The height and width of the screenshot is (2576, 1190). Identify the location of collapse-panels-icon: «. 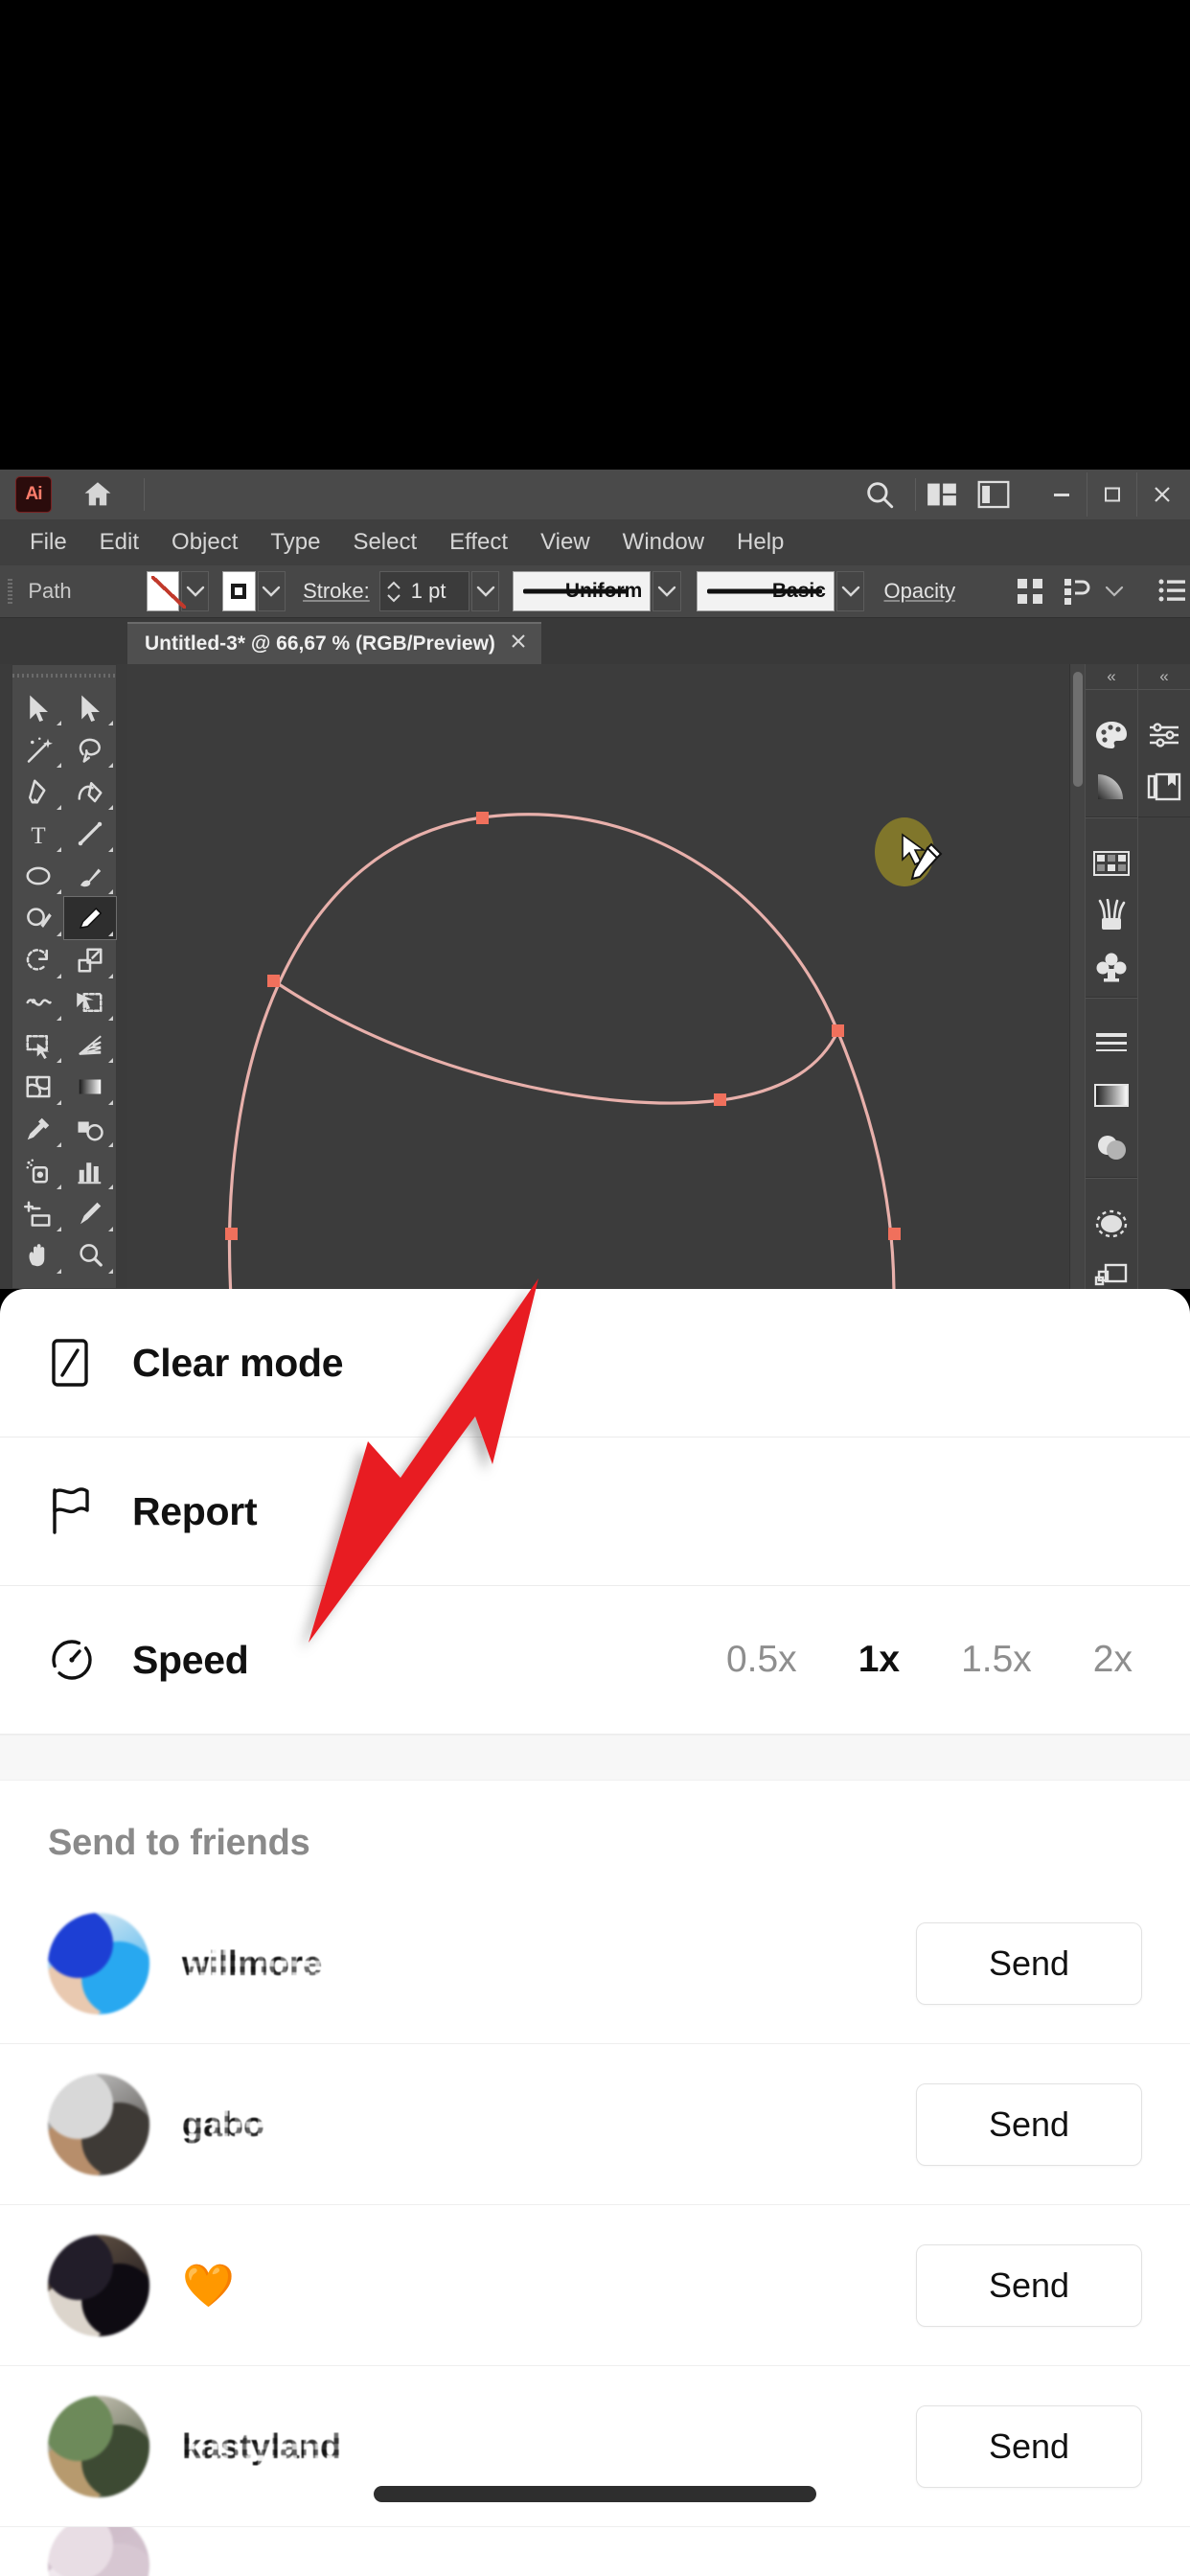
(1111, 676).